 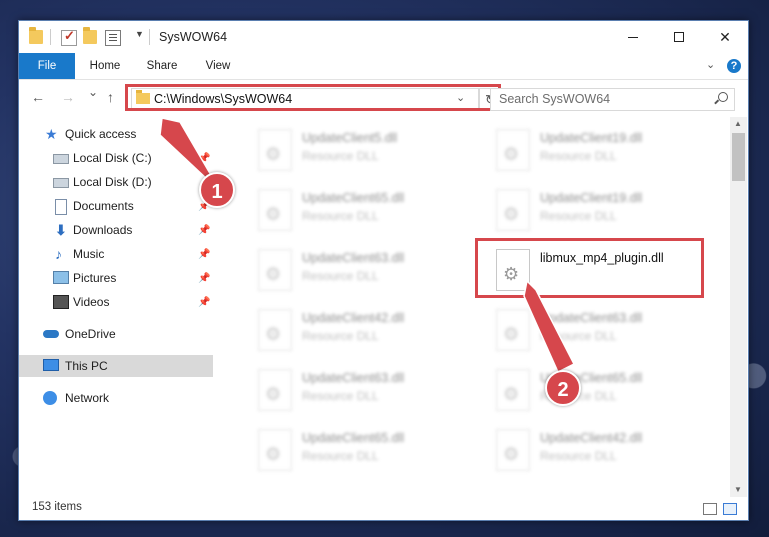 What do you see at coordinates (217, 190) in the screenshot?
I see `callout-1: 1` at bounding box center [217, 190].